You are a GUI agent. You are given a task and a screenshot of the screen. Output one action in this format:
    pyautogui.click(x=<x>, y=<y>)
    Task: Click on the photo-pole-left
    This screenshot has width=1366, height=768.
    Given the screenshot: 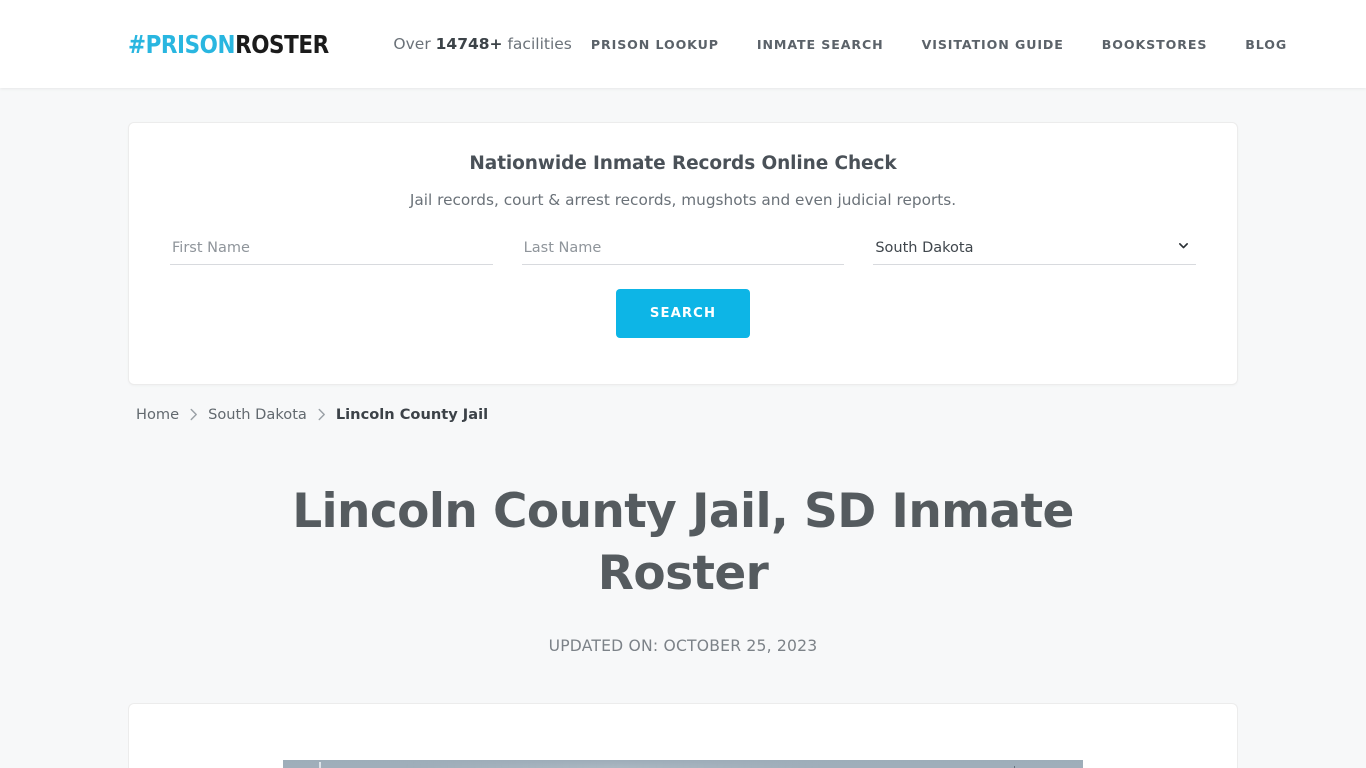 What is the action you would take?
    pyautogui.click(x=320, y=765)
    